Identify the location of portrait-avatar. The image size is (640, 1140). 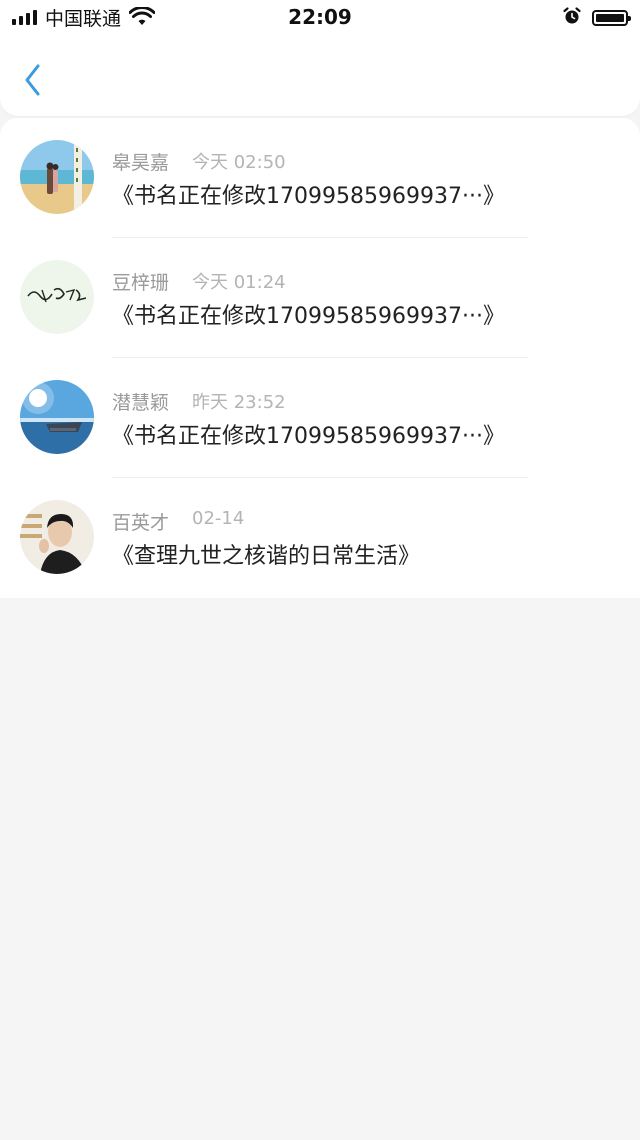
(57, 537).